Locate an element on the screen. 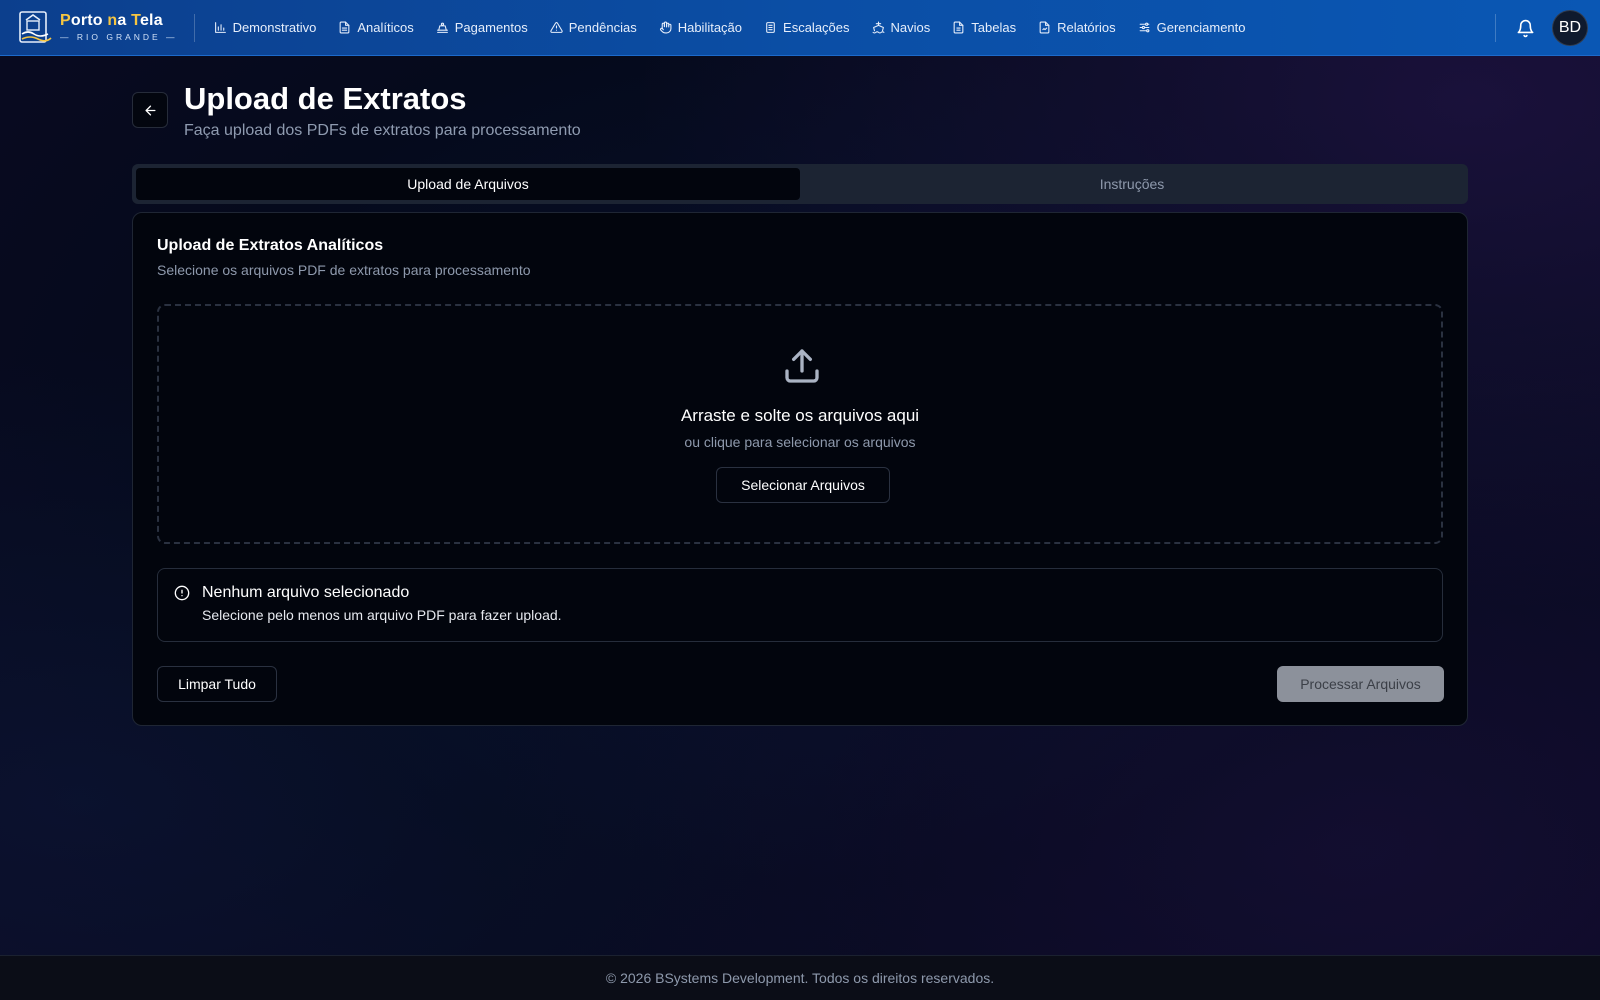  file-icon is located at coordinates (958, 27).